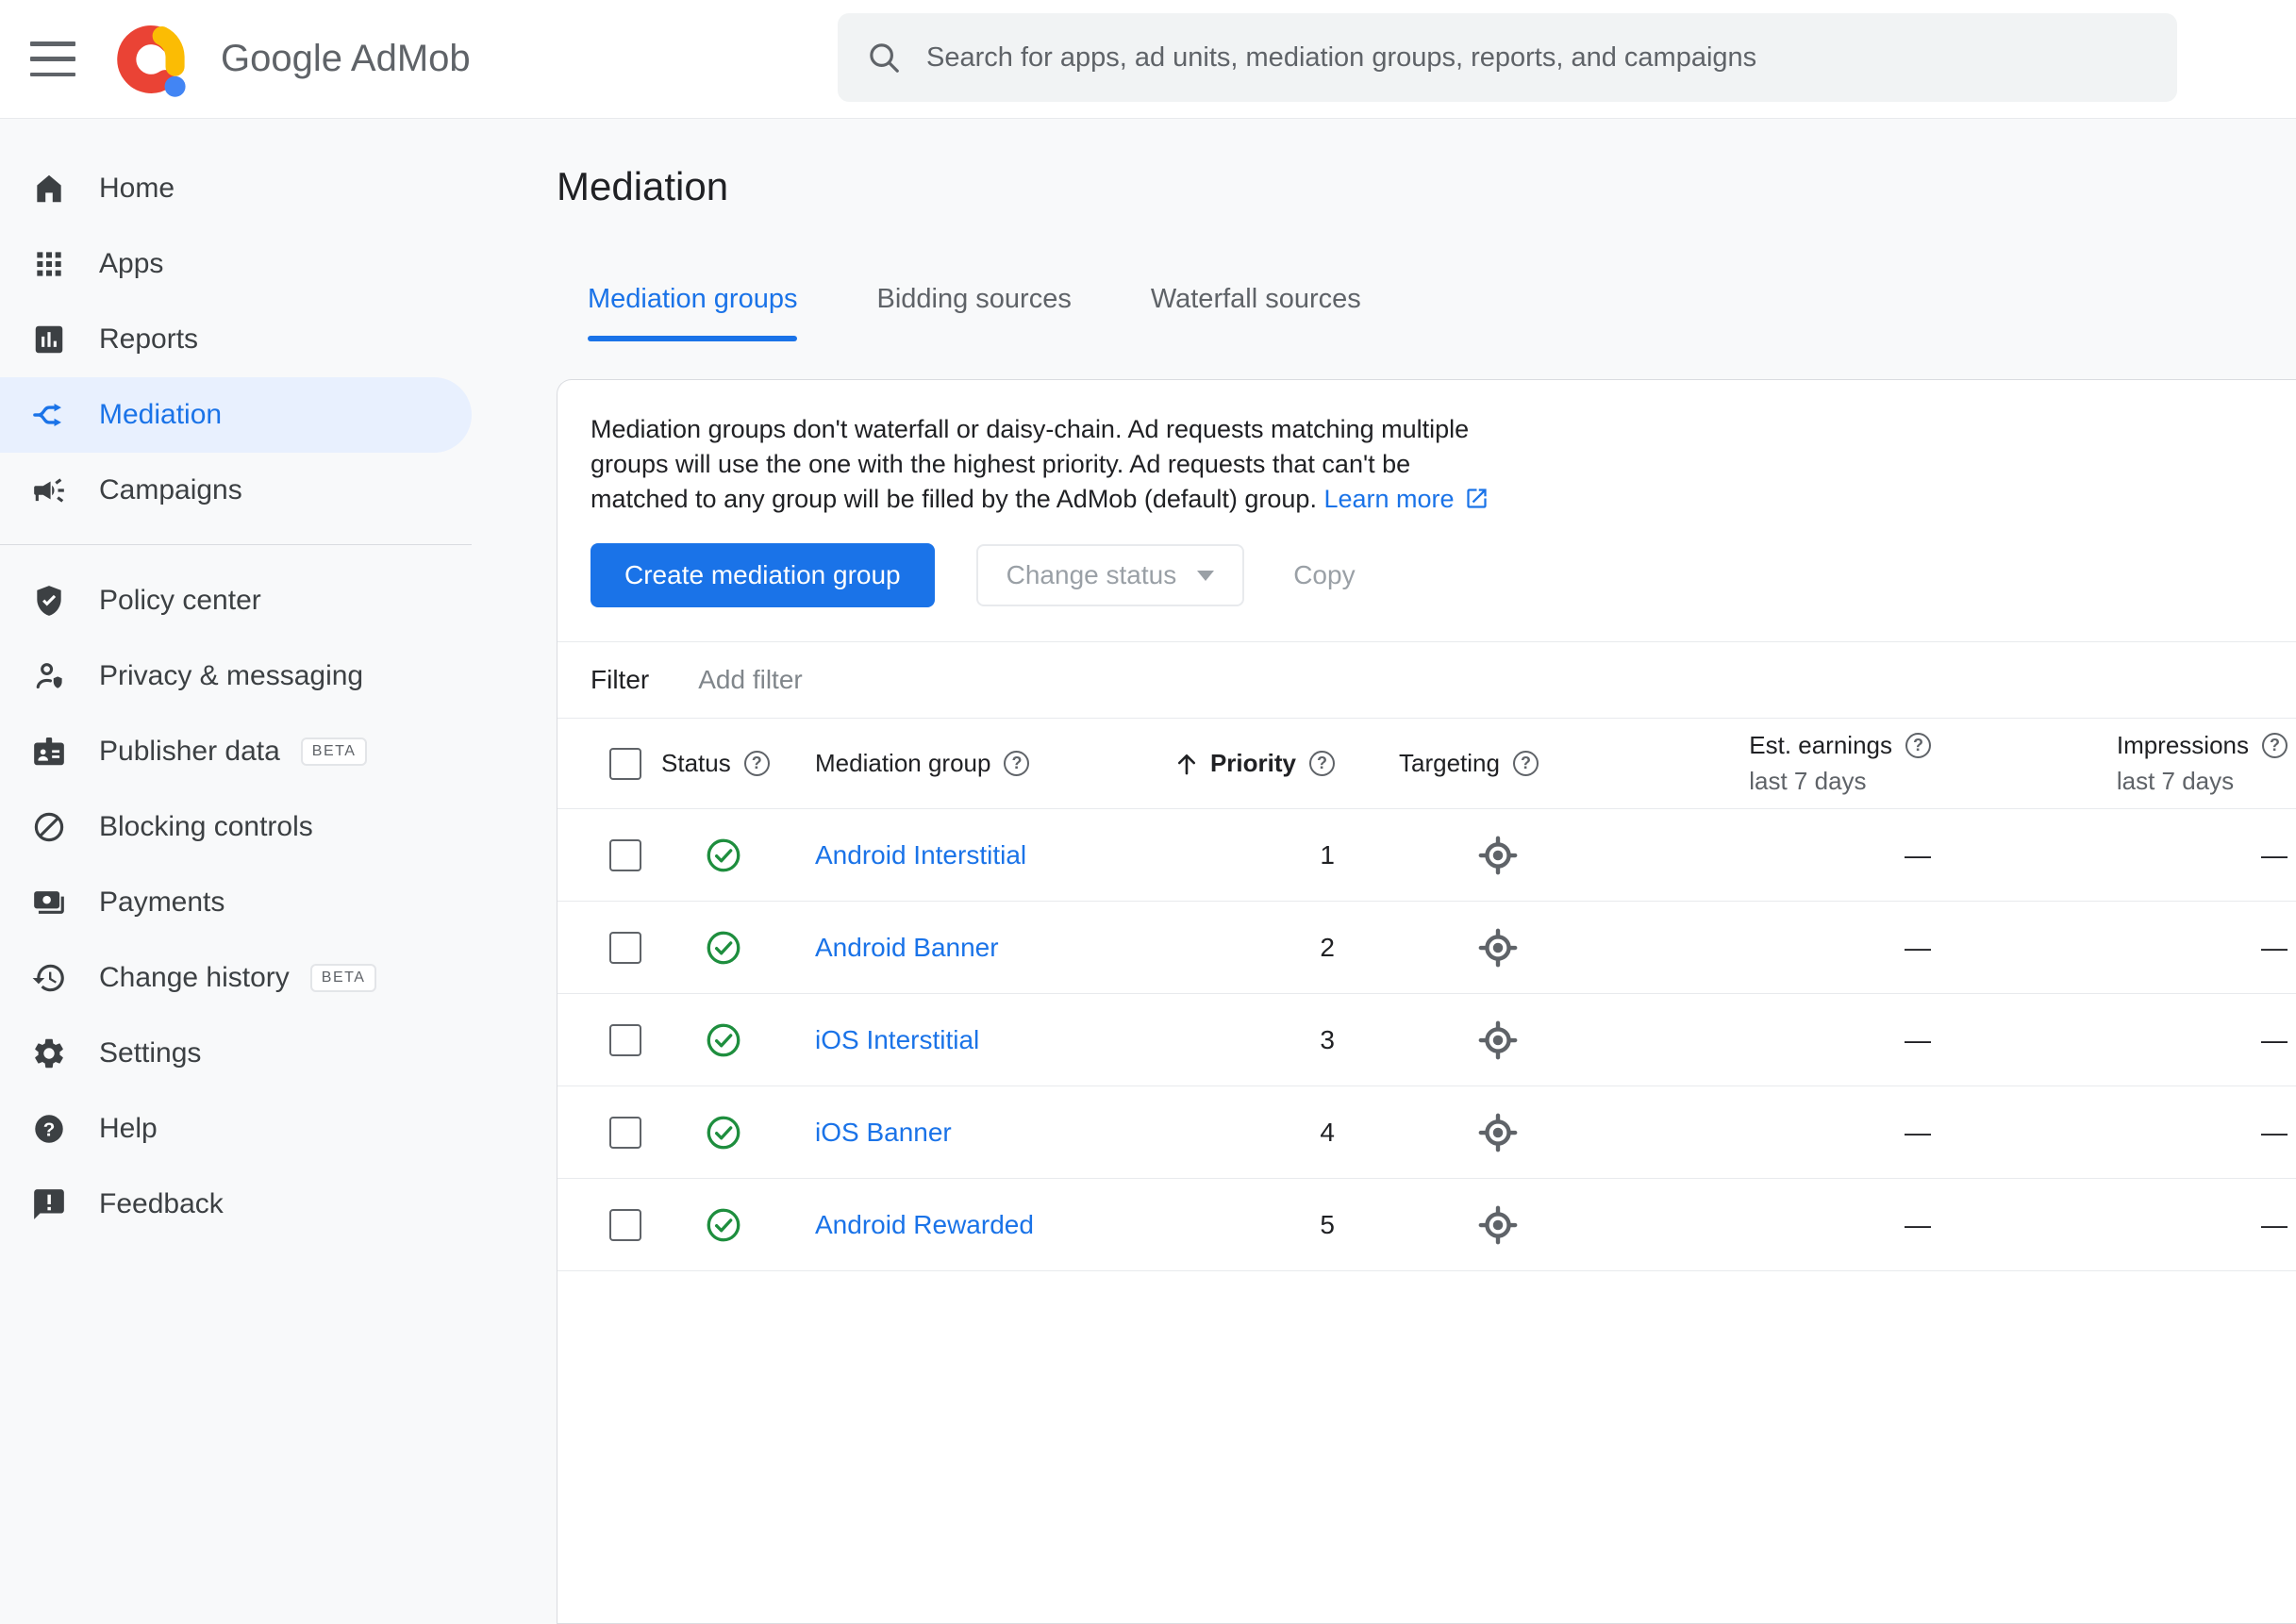  What do you see at coordinates (763, 575) in the screenshot?
I see `create-mediation-group-button: Create mediation group` at bounding box center [763, 575].